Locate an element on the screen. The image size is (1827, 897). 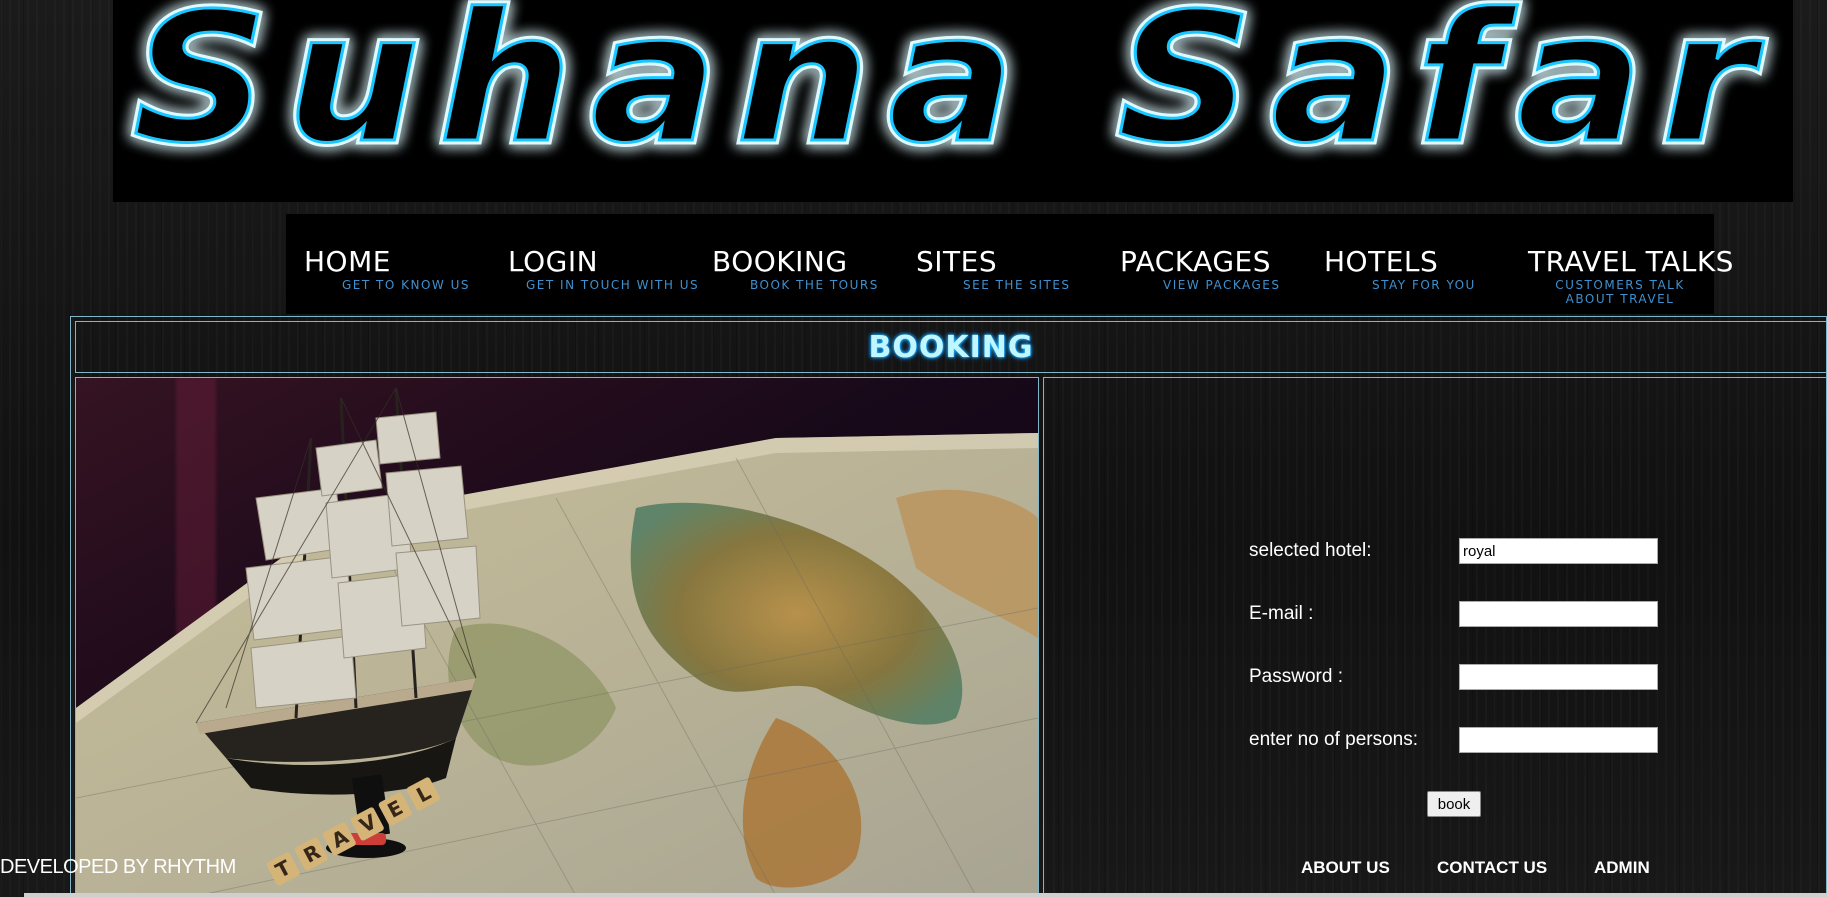
nav-item-home: HOME GET TO KNOW US is located at coordinates (404, 279).